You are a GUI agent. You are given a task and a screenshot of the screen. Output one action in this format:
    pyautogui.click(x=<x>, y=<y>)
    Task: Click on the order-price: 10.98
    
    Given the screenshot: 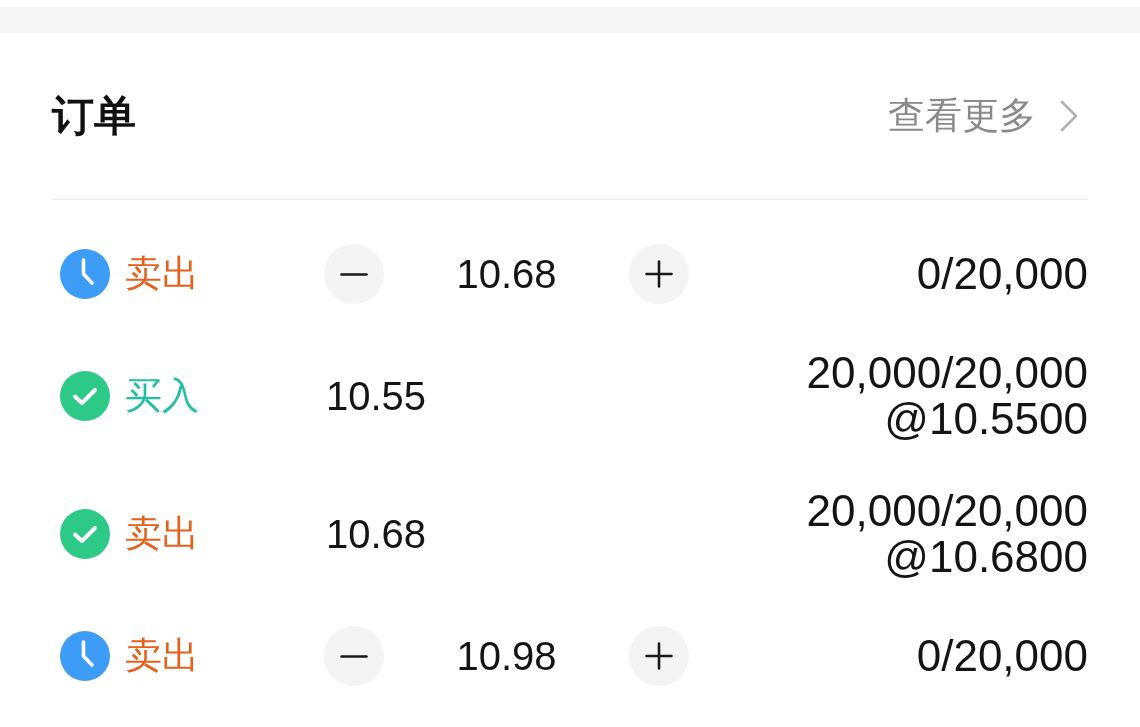 What is the action you would take?
    pyautogui.click(x=506, y=656)
    